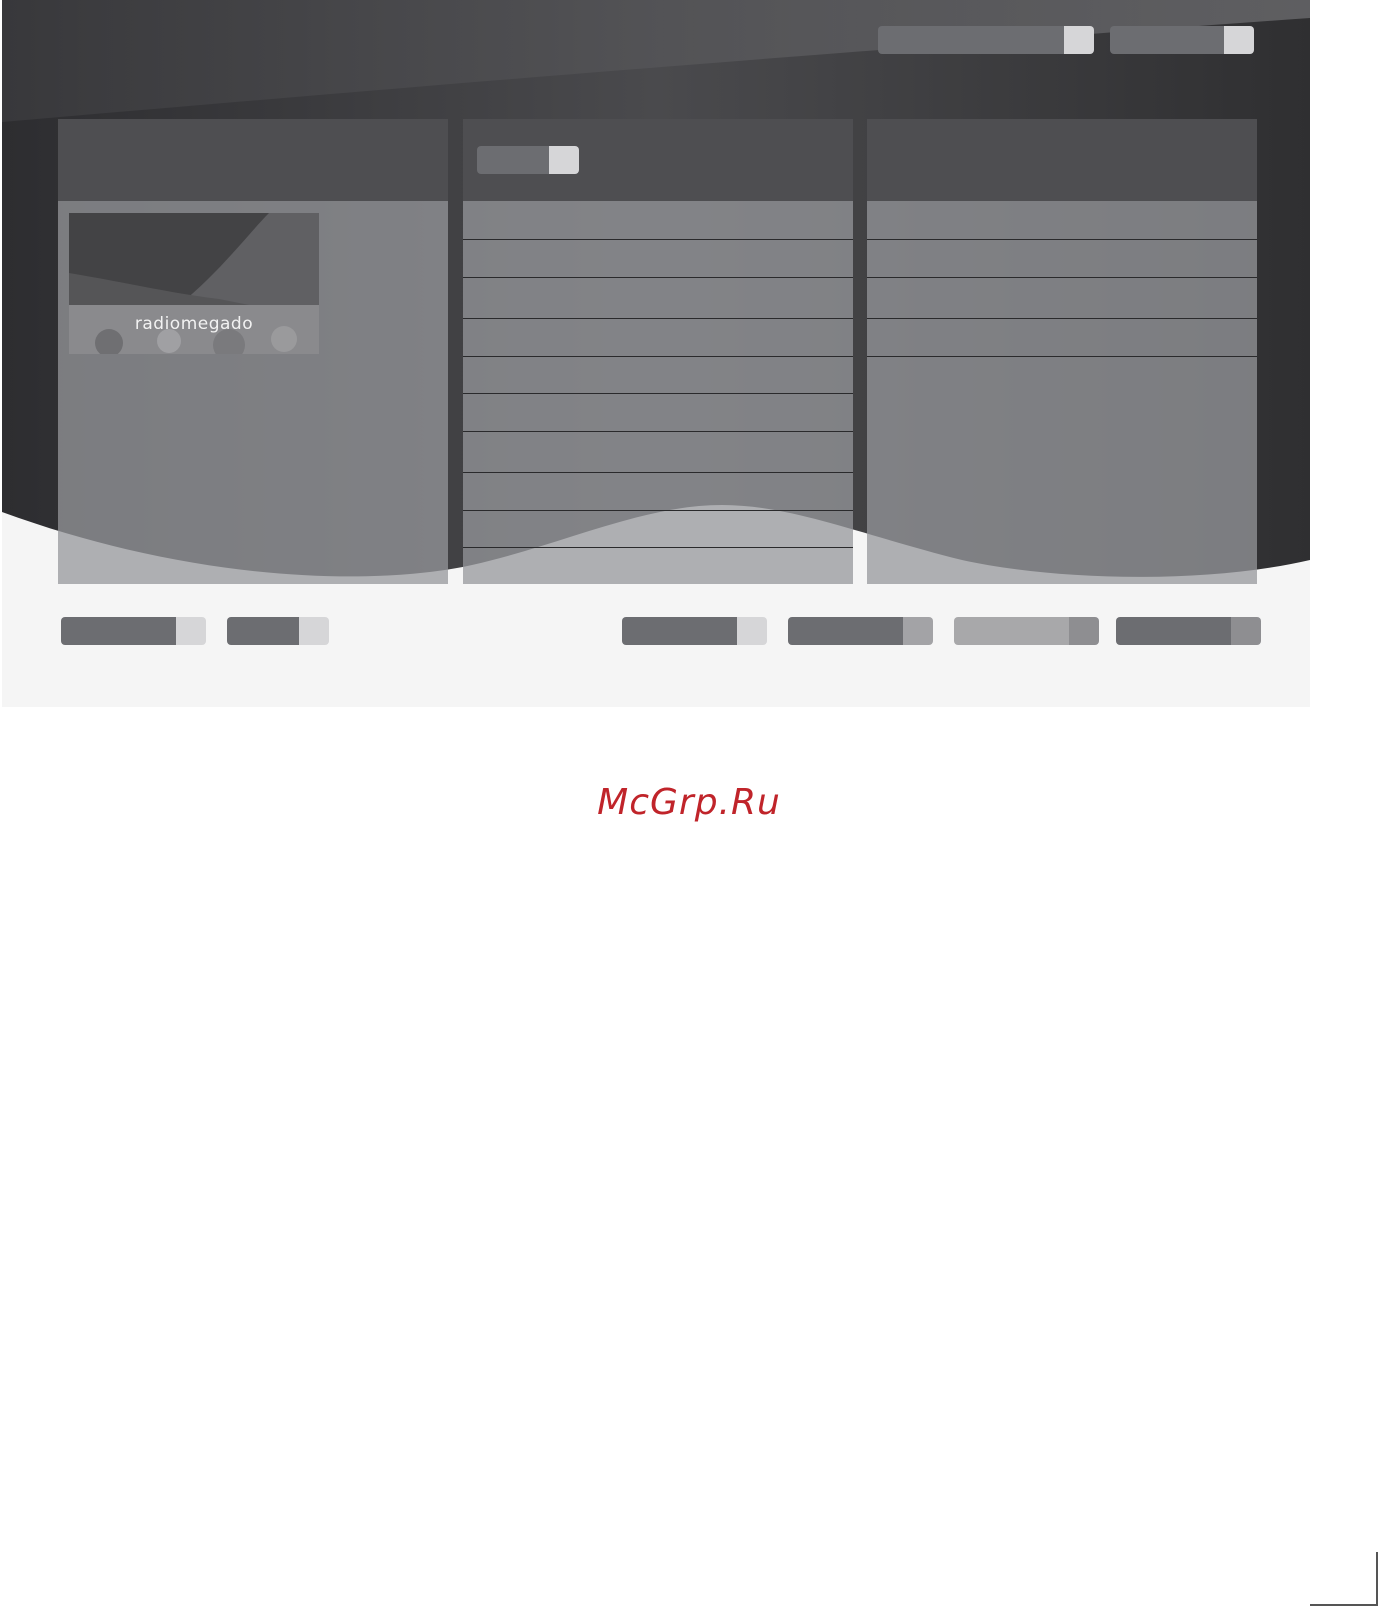 The width and height of the screenshot is (1378, 1607). I want to click on bottom-hint-button-yellow, so click(1026, 631).